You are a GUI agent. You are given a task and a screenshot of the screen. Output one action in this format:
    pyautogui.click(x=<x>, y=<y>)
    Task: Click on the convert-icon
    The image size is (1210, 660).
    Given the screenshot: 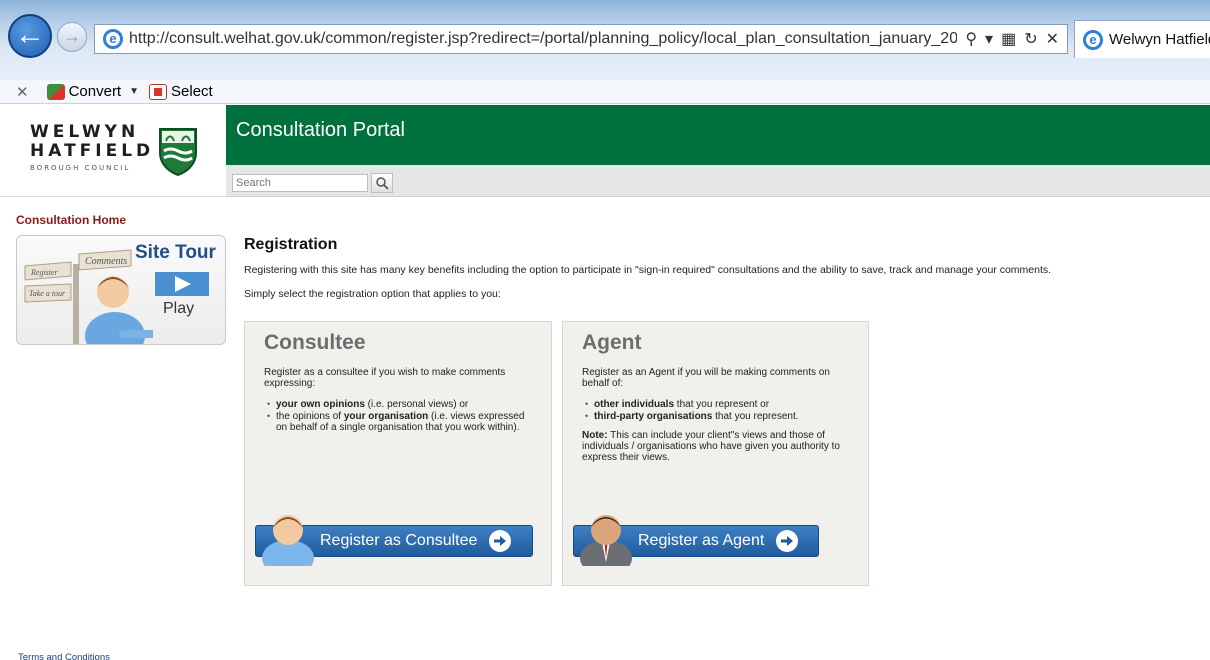 What is the action you would take?
    pyautogui.click(x=55, y=91)
    